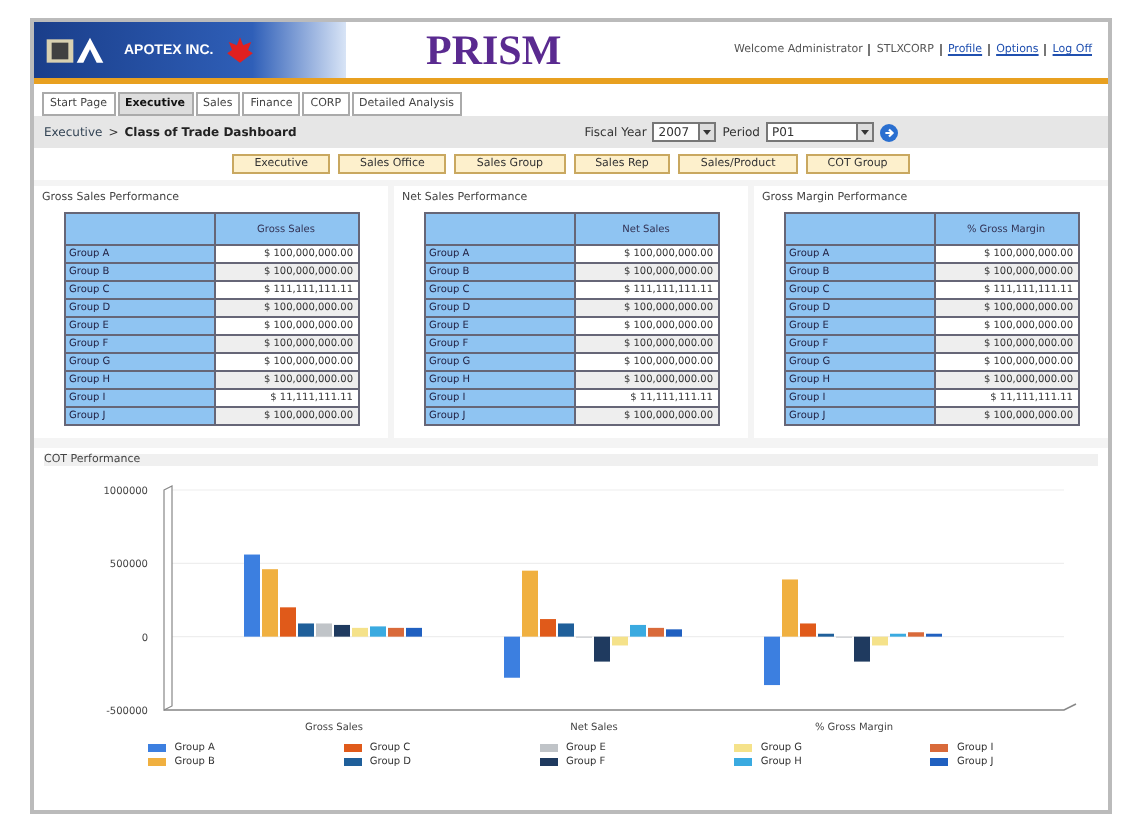 Image resolution: width=1138 pixels, height=828 pixels. I want to click on maple-leaf-icon, so click(239, 50).